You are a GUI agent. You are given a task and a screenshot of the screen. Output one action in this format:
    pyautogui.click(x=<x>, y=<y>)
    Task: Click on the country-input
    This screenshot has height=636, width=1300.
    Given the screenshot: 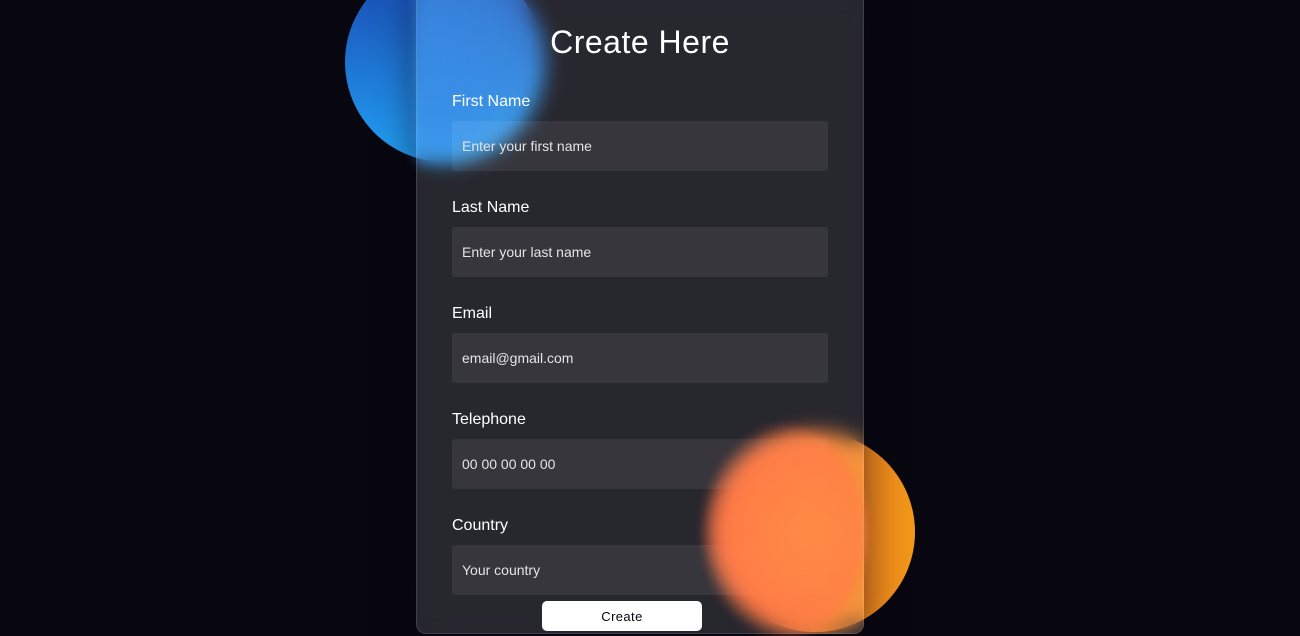 What is the action you would take?
    pyautogui.click(x=640, y=570)
    